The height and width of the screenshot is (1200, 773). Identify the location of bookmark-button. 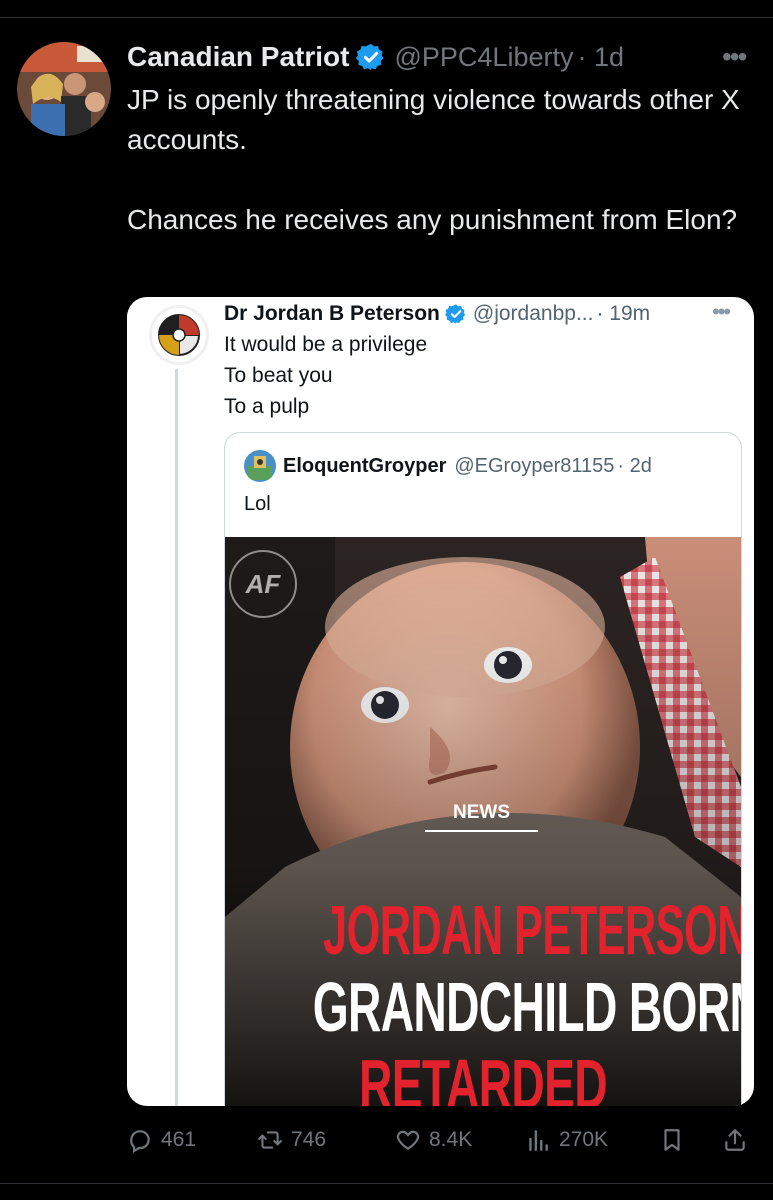
(676, 1140).